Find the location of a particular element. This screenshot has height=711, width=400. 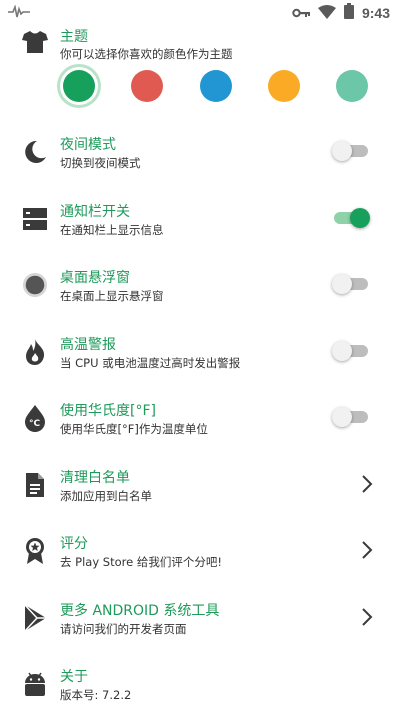

play-store-icon is located at coordinates (35, 617).